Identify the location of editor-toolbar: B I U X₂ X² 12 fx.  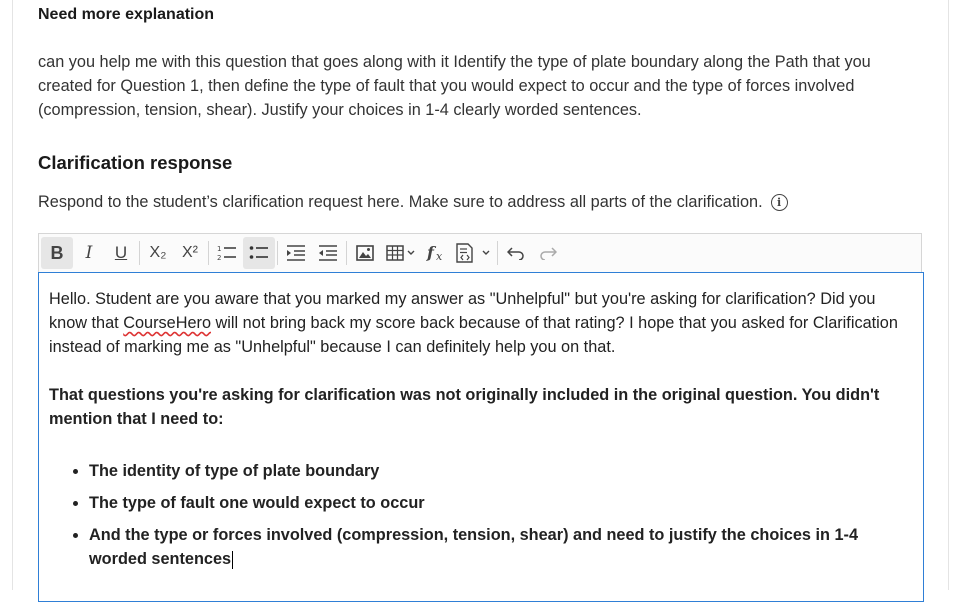
(480, 252).